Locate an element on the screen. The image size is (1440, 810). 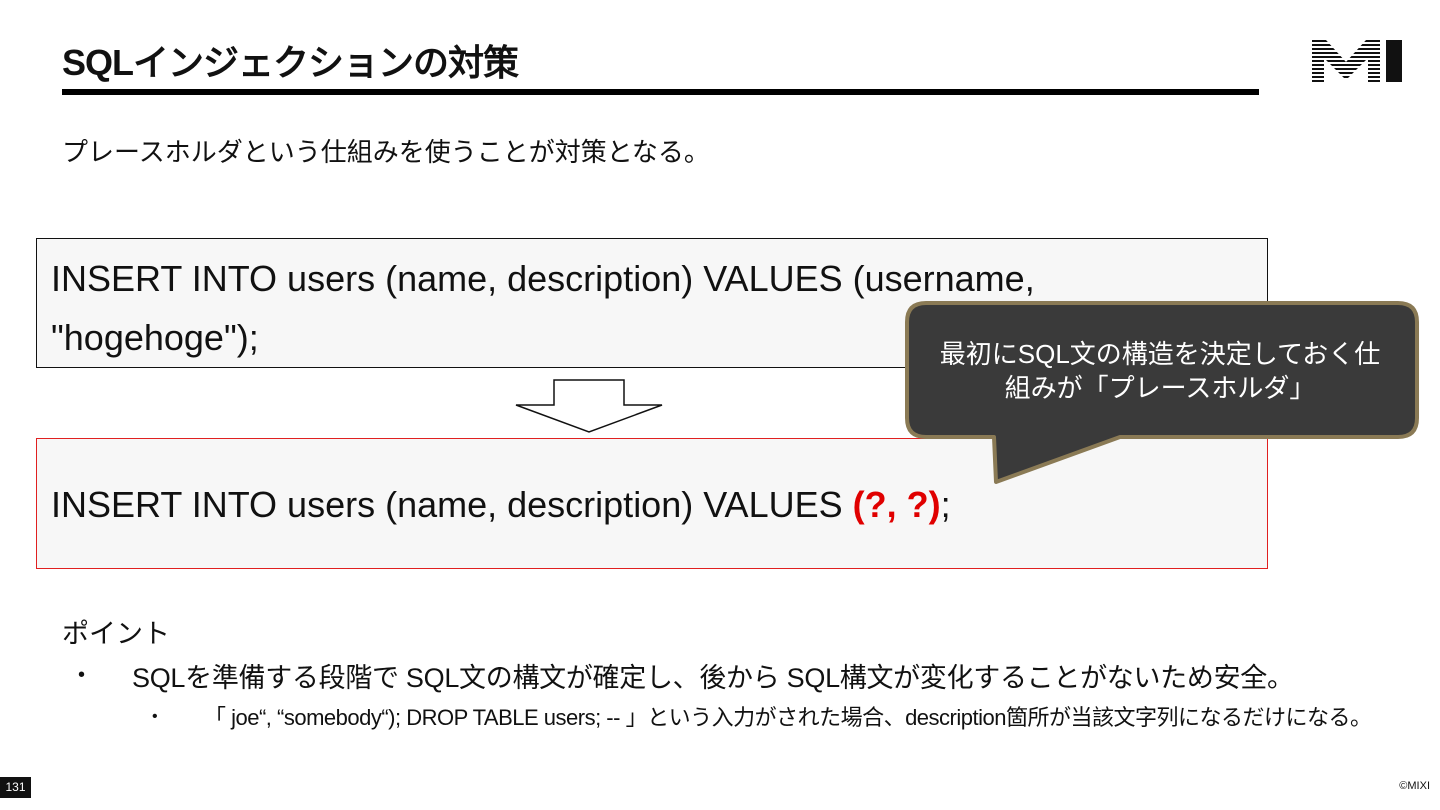
down-arrow-icon is located at coordinates (589, 406).